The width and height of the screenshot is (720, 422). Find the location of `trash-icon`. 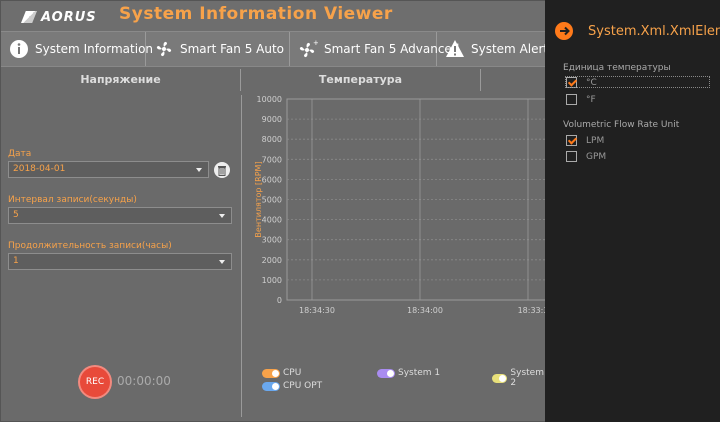

trash-icon is located at coordinates (222, 170).